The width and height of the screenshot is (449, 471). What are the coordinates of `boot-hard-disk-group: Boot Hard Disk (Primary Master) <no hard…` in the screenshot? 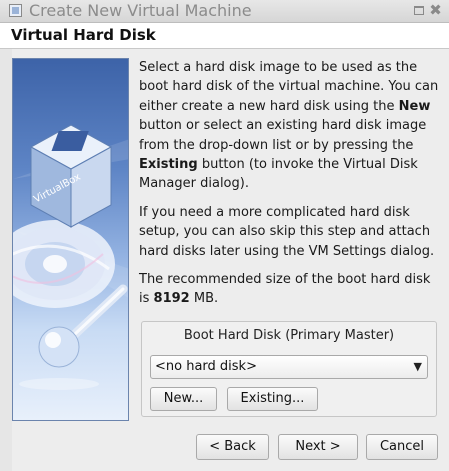 It's located at (289, 369).